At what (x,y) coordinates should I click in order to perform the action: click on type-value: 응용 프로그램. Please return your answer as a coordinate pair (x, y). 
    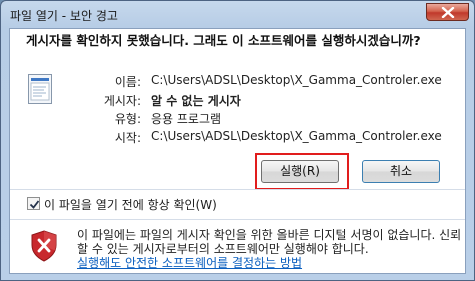
    Looking at the image, I should click on (186, 119).